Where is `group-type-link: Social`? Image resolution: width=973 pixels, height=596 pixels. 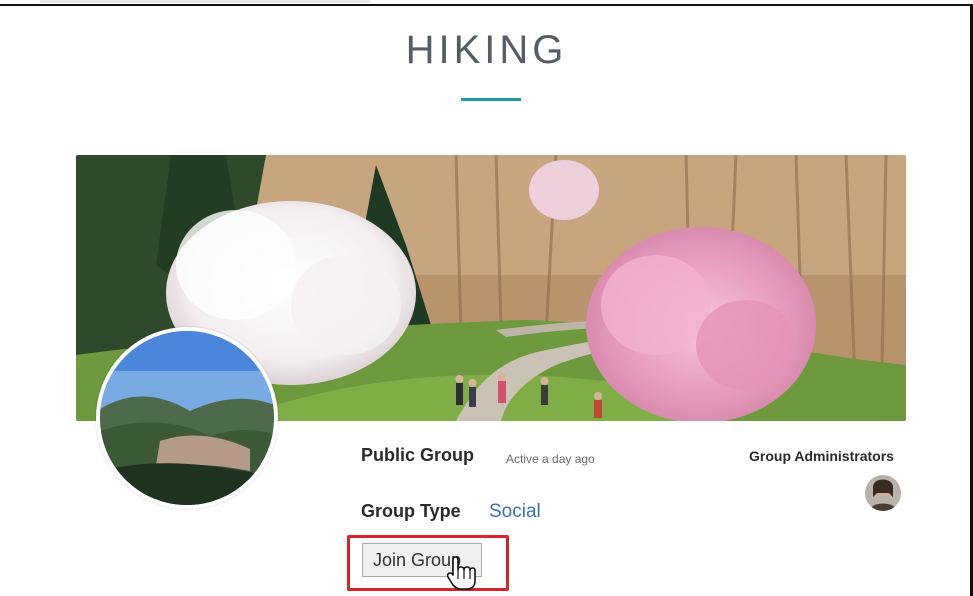
group-type-link: Social is located at coordinates (515, 512).